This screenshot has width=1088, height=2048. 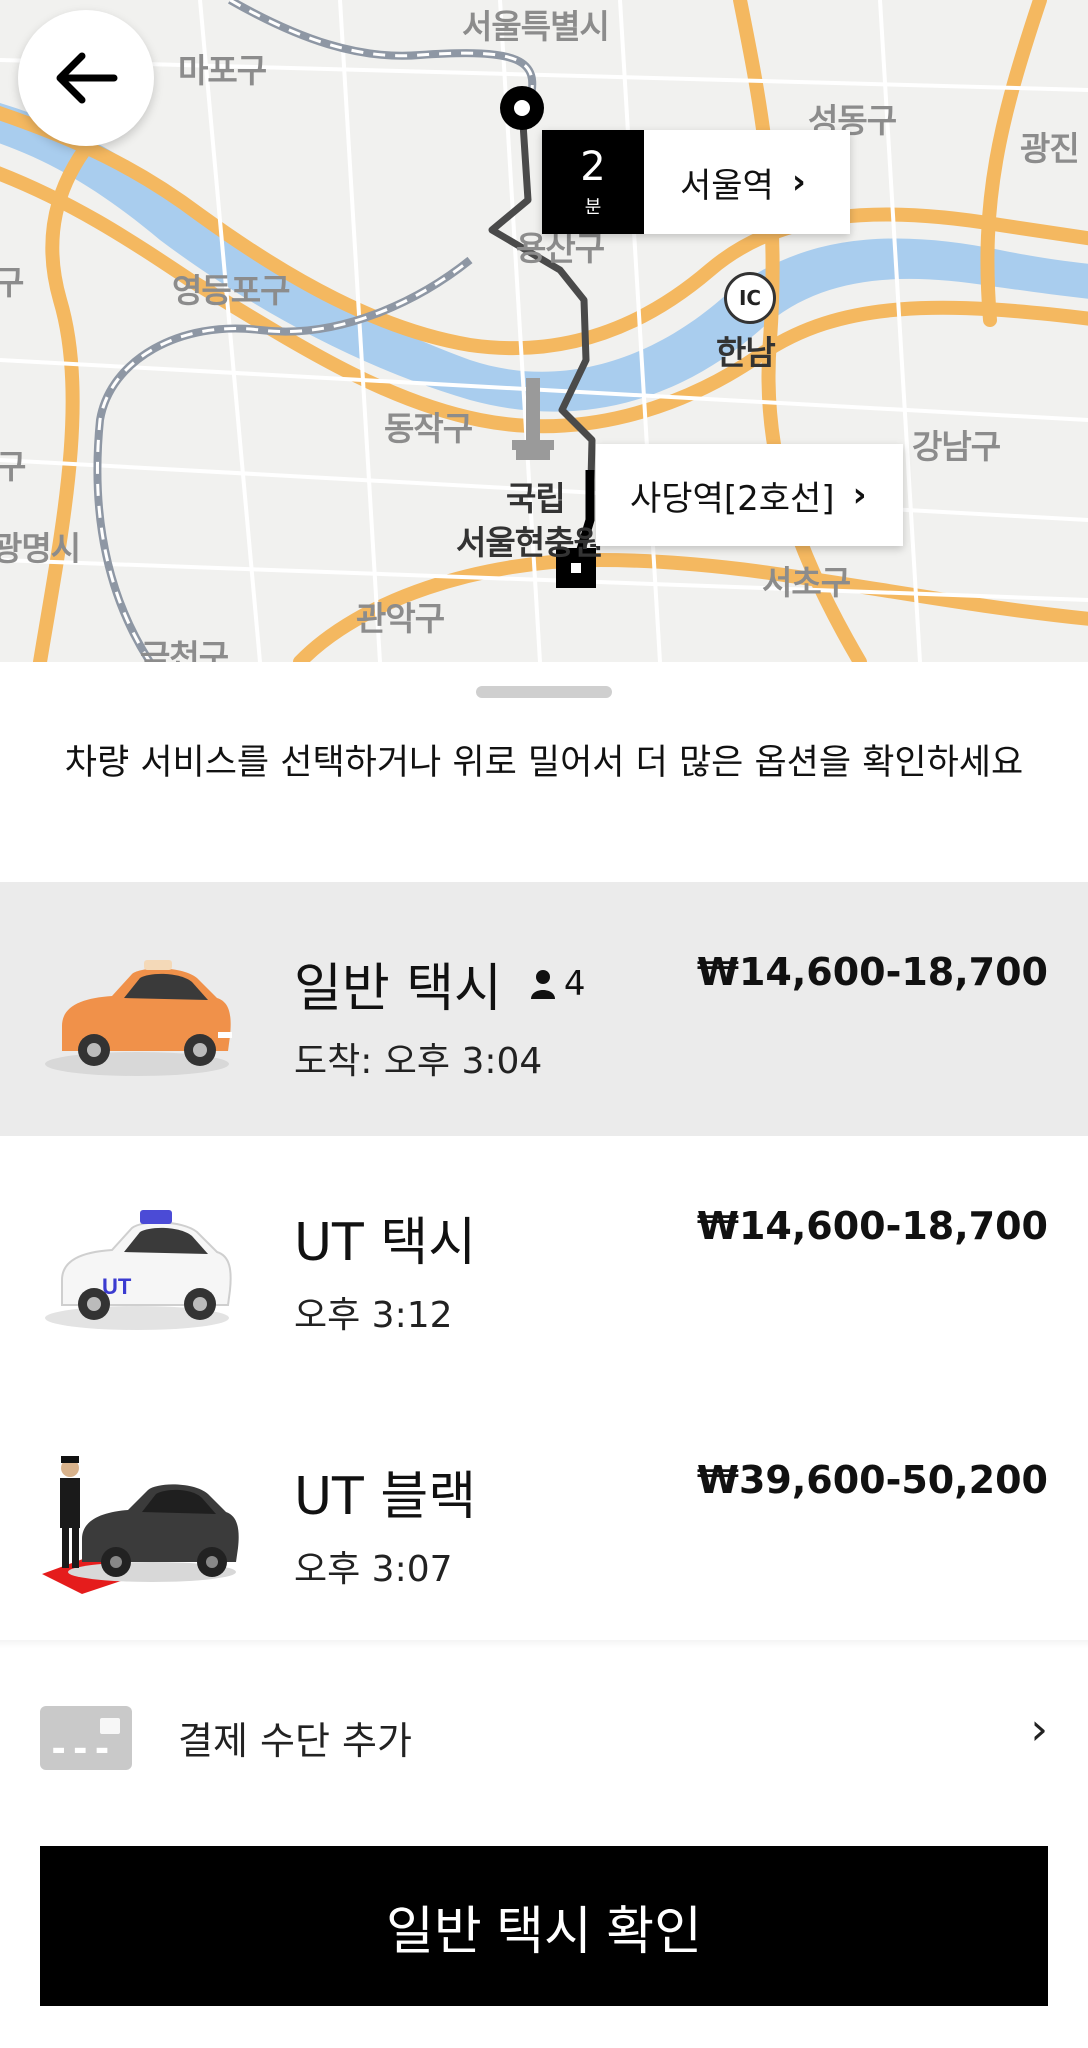 What do you see at coordinates (544, 1735) in the screenshot?
I see `payment-method-row: ▬ ▬ ▬ 결제 수단 추가 ›` at bounding box center [544, 1735].